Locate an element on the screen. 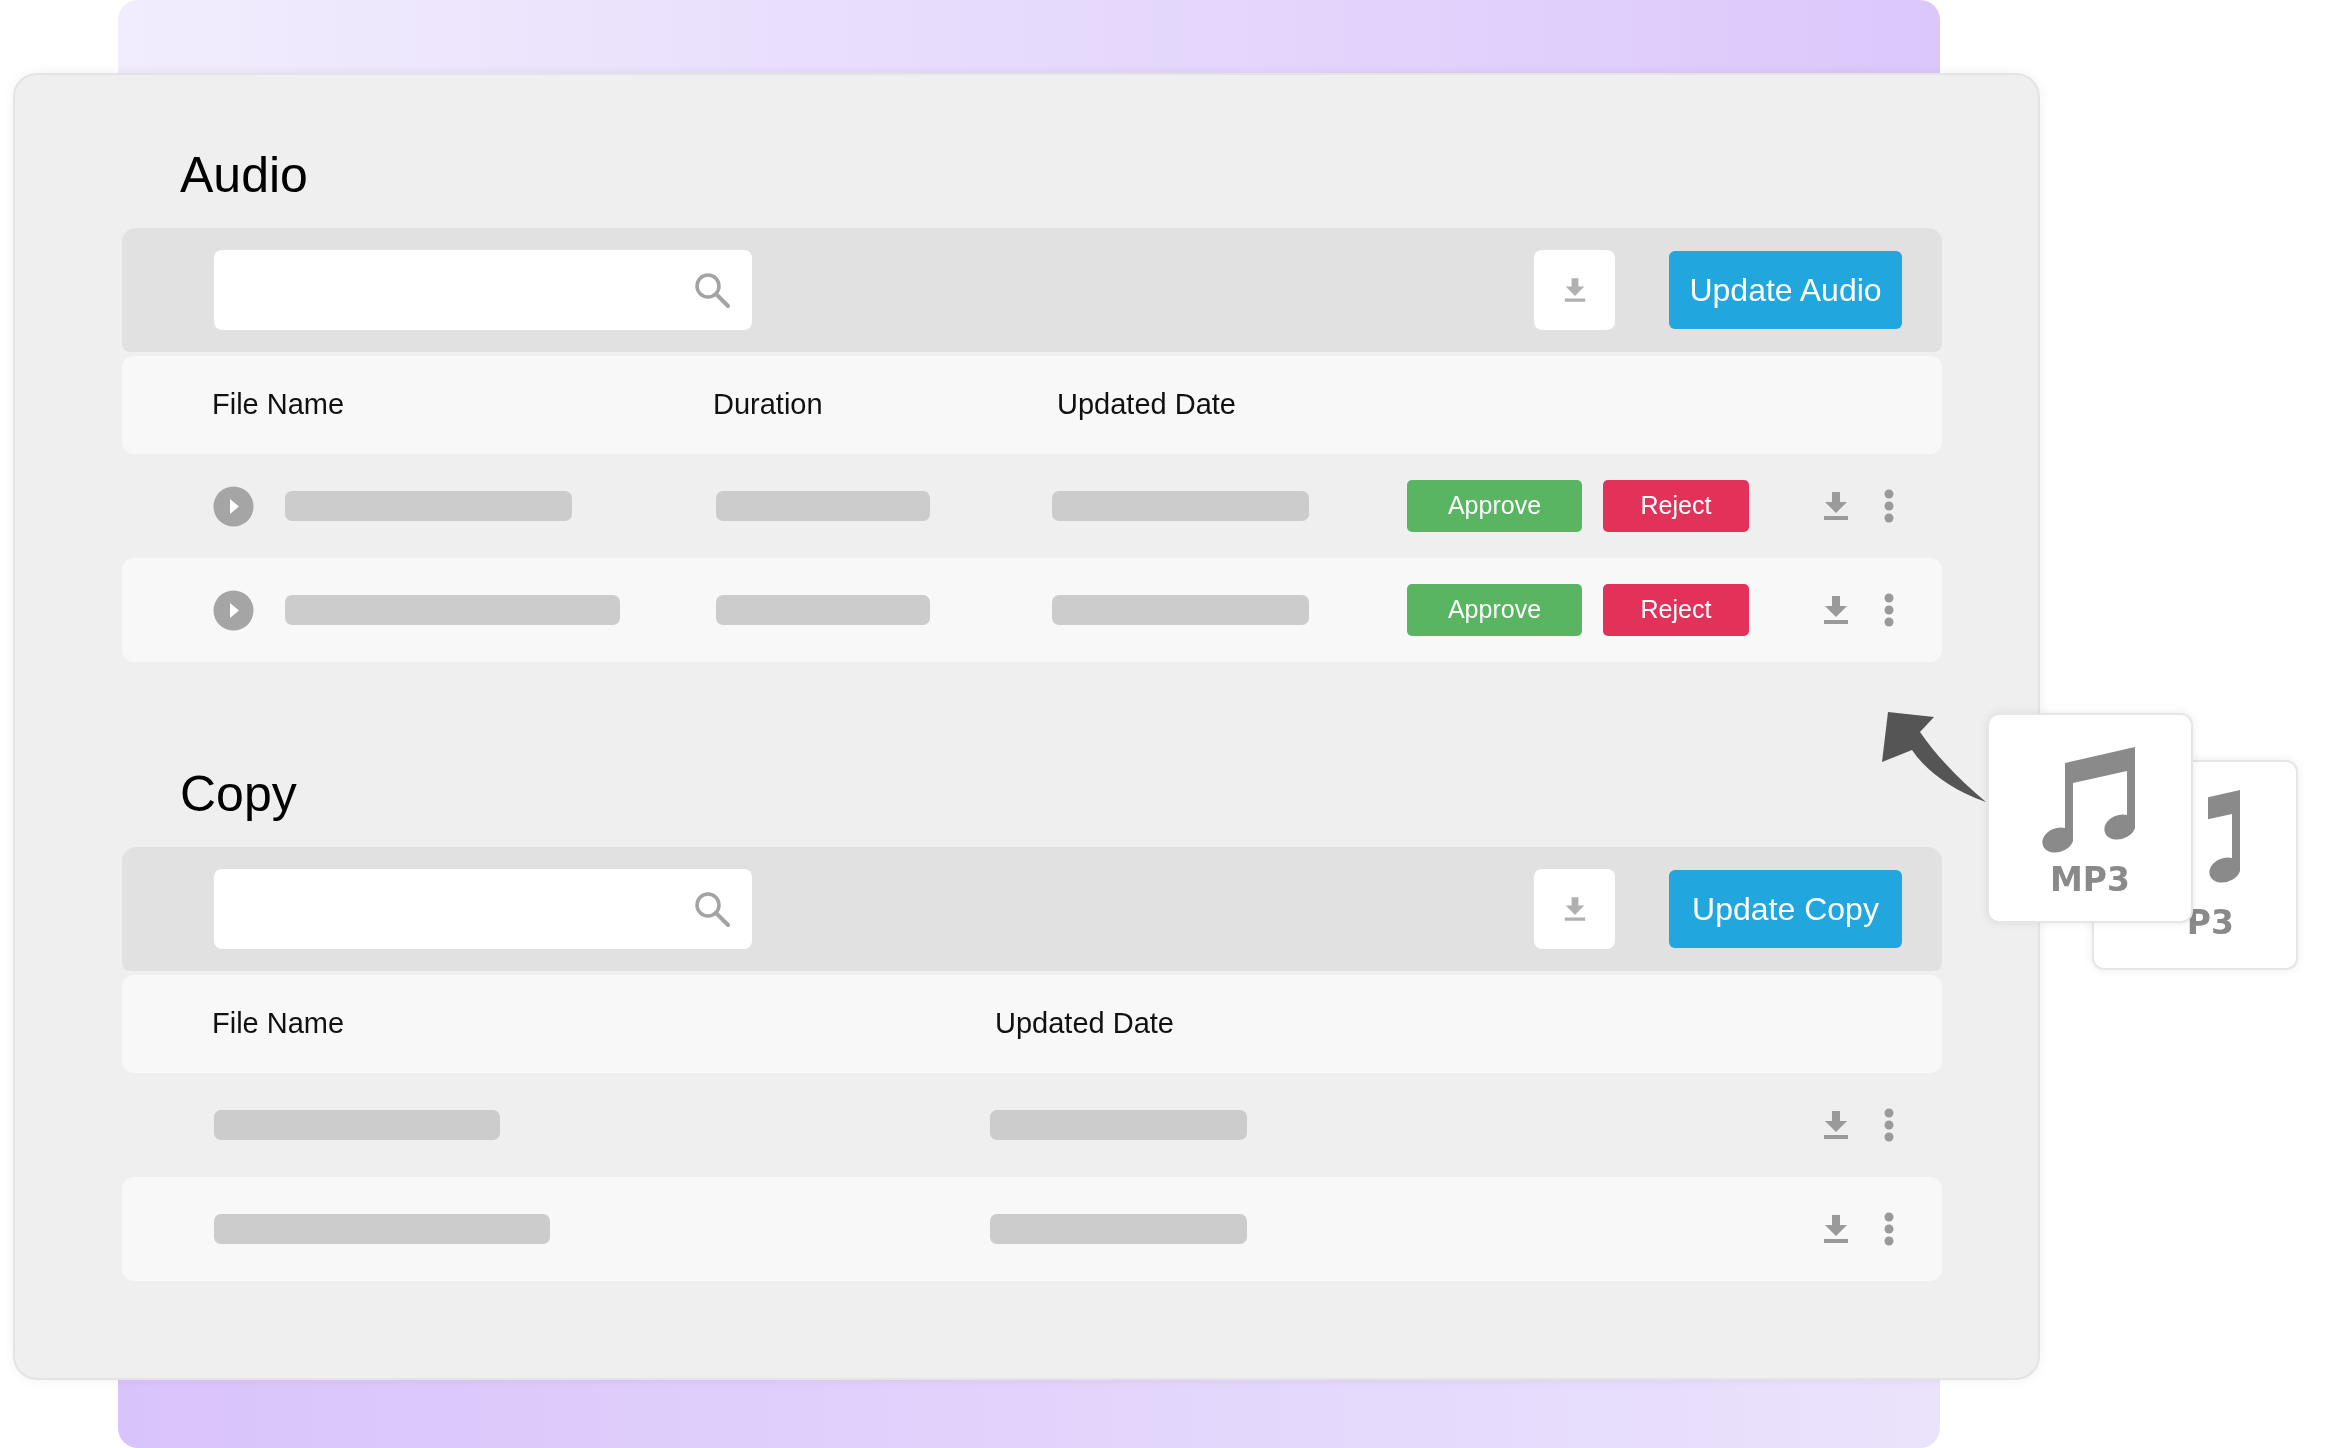  file-type-label: P3 is located at coordinates (2210, 923).